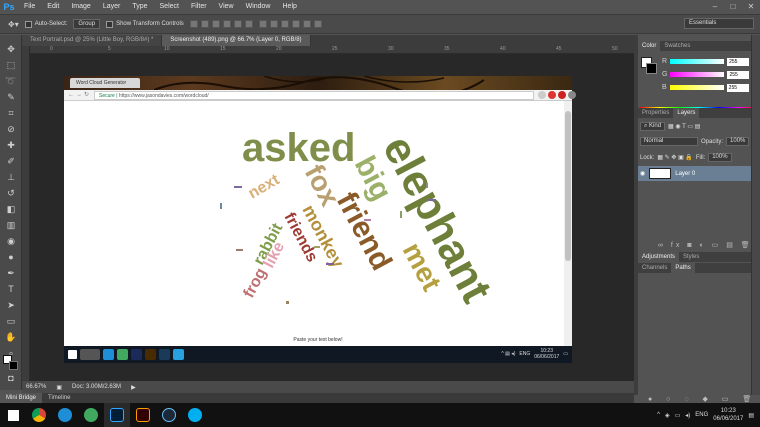 This screenshot has width=760, height=427. What do you see at coordinates (117, 415) in the screenshot?
I see `photoshop-taskbar-icon` at bounding box center [117, 415].